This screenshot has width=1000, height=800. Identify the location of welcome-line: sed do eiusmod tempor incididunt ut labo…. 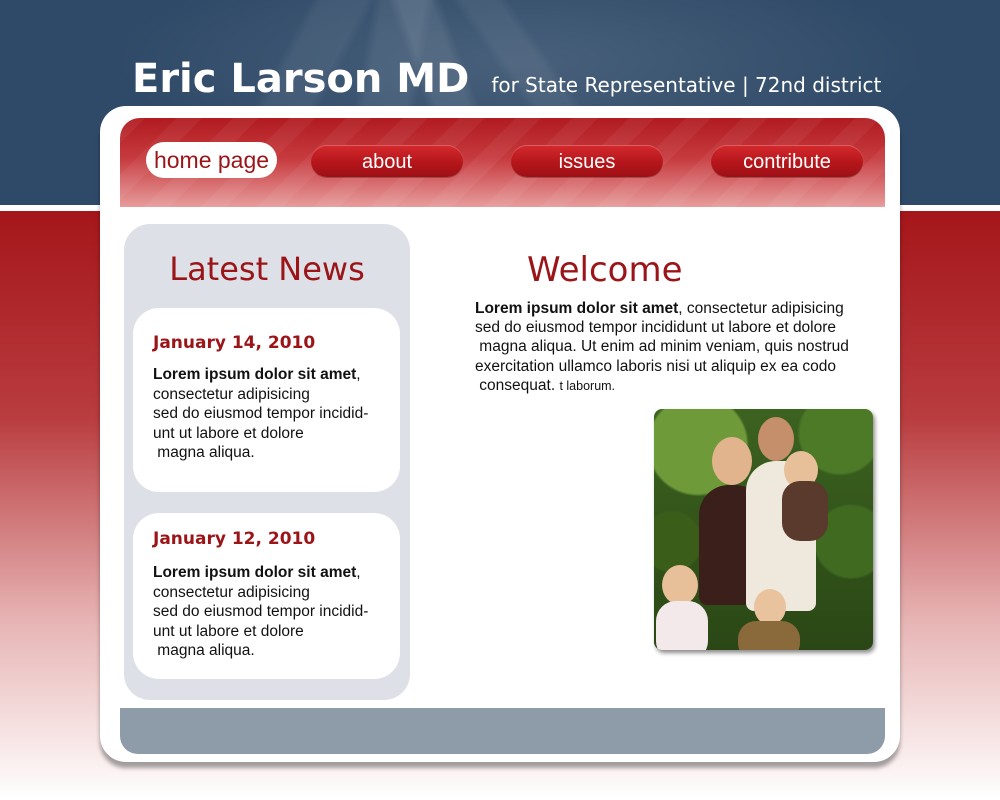
(656, 328).